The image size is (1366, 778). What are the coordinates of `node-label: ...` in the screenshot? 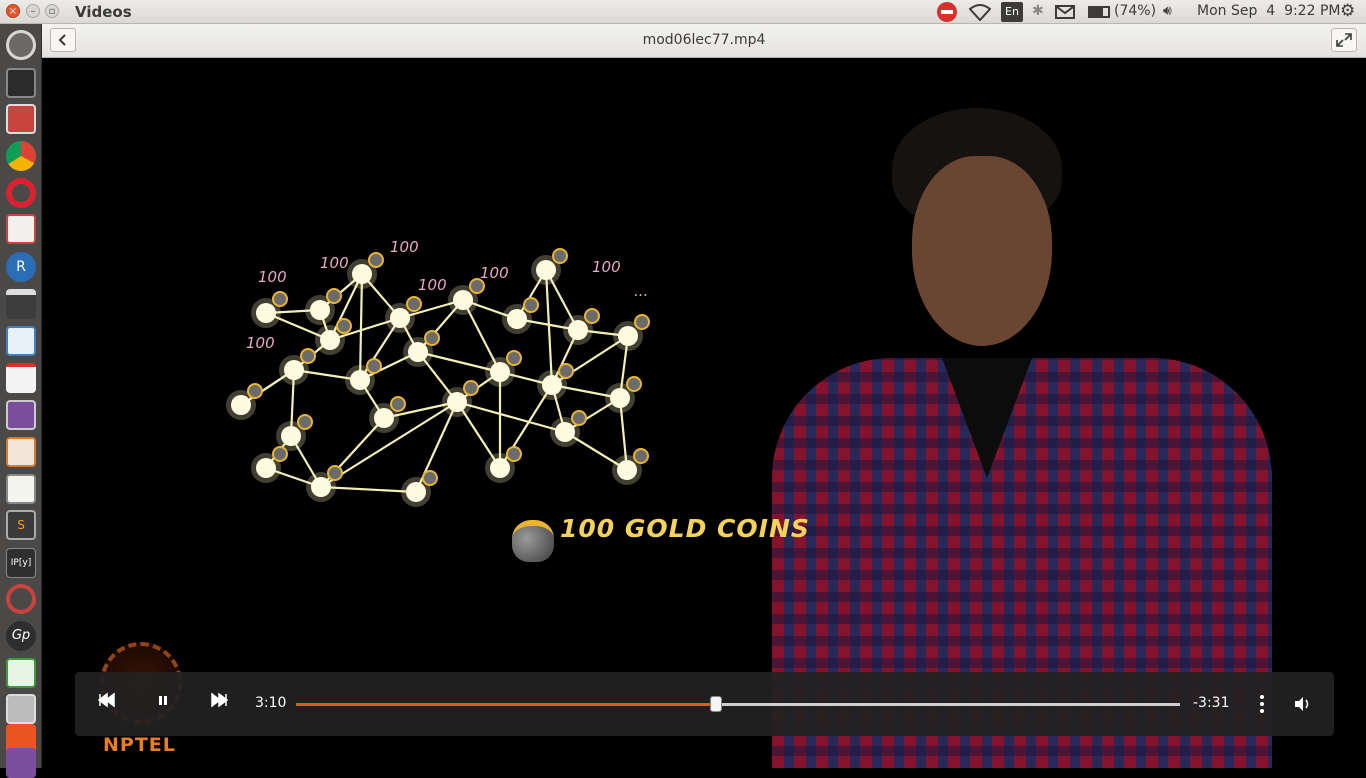 It's located at (641, 291).